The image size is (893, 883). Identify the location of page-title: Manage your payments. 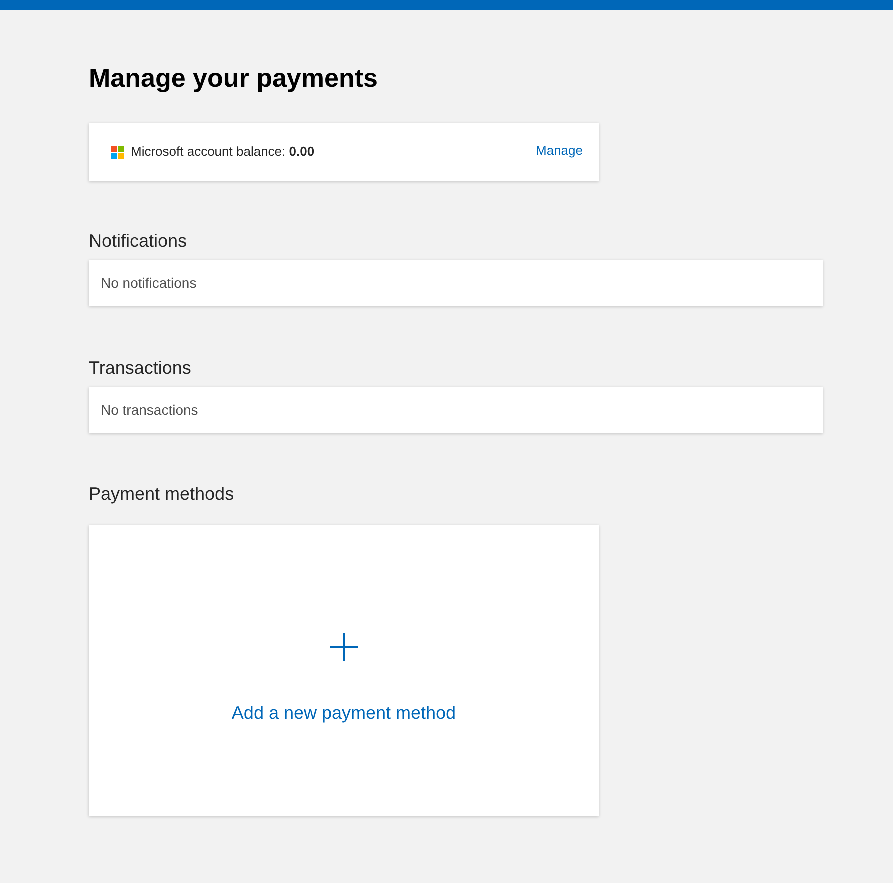
(234, 78).